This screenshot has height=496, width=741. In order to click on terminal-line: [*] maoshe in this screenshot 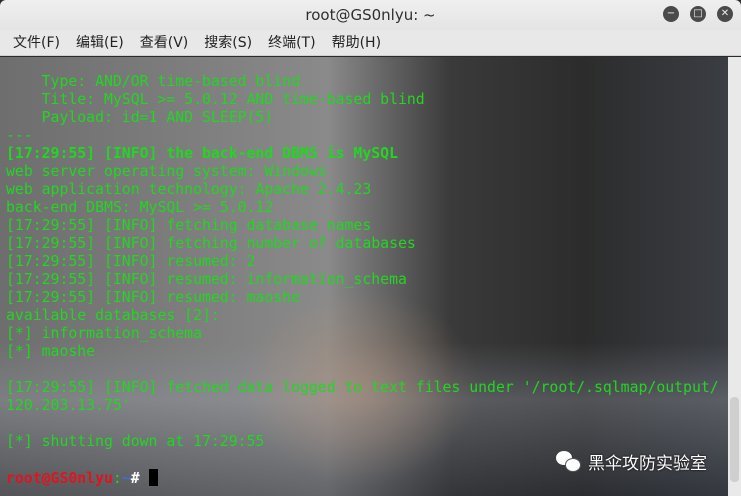, I will do `click(51, 351)`.